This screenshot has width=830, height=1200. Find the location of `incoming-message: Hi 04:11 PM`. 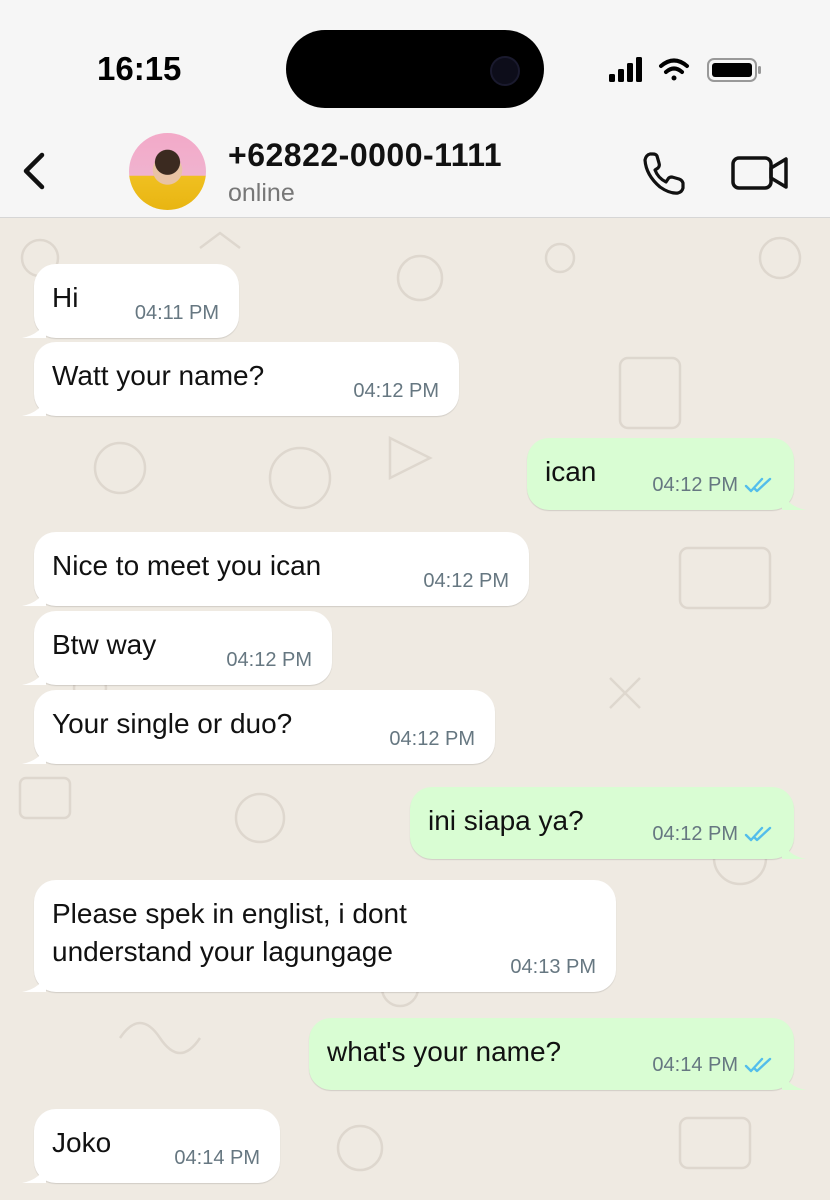

incoming-message: Hi 04:11 PM is located at coordinates (130, 301).